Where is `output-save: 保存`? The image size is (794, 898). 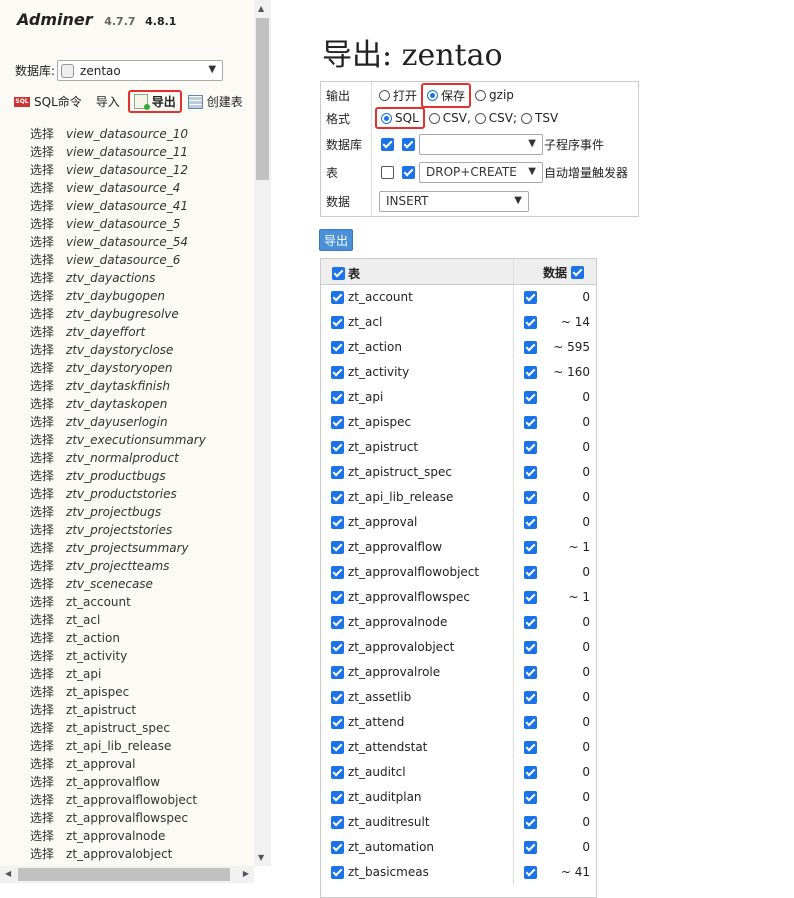
output-save: 保存 is located at coordinates (446, 95).